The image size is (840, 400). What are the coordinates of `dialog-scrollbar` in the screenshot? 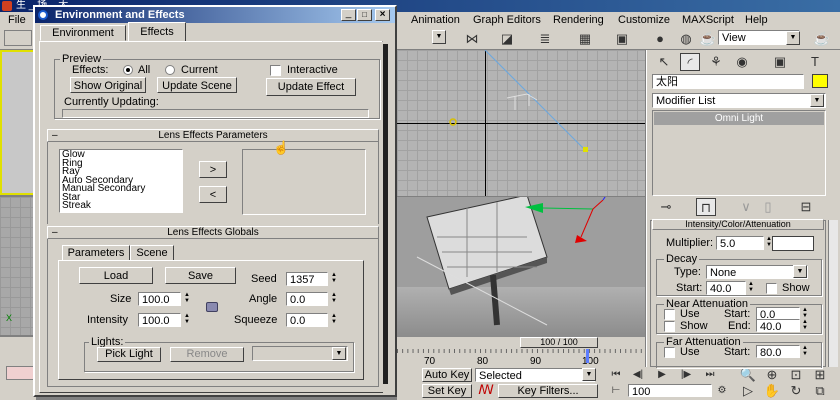 It's located at (386, 217).